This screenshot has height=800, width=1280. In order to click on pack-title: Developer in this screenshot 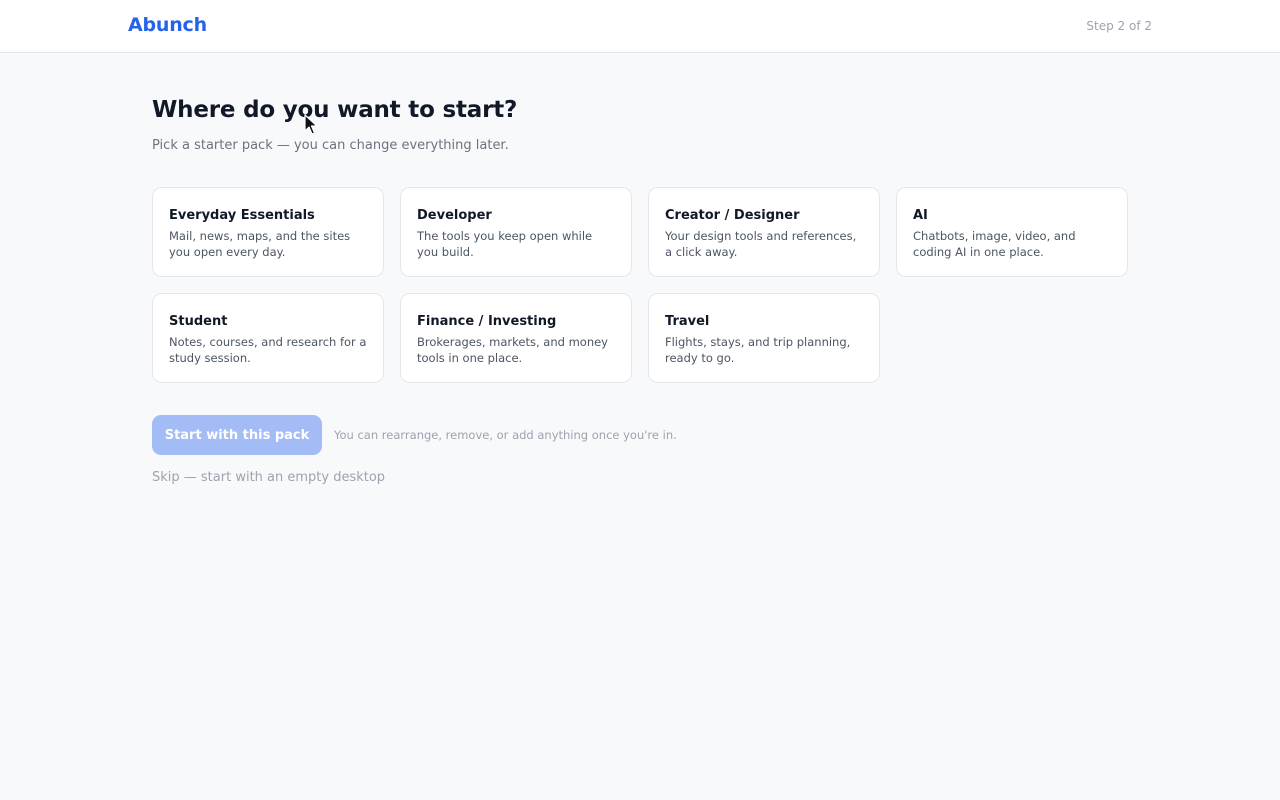, I will do `click(454, 215)`.